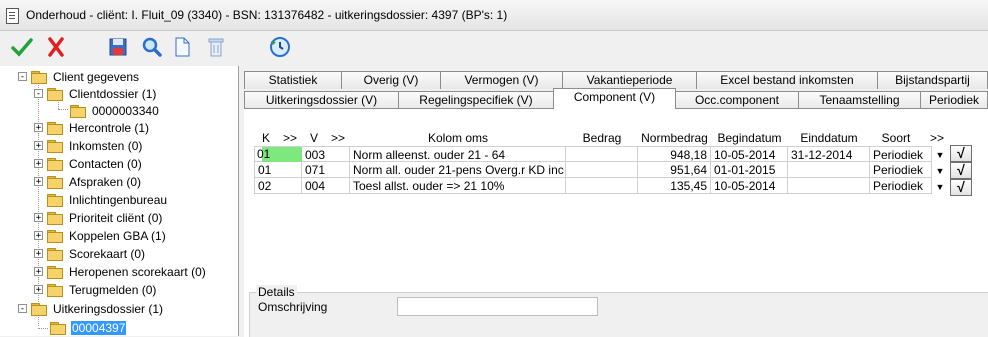 This screenshot has width=988, height=337. What do you see at coordinates (120, 271) in the screenshot?
I see `tree-item-heropenen-scorekaart: + Heropenen scorekaart (0)` at bounding box center [120, 271].